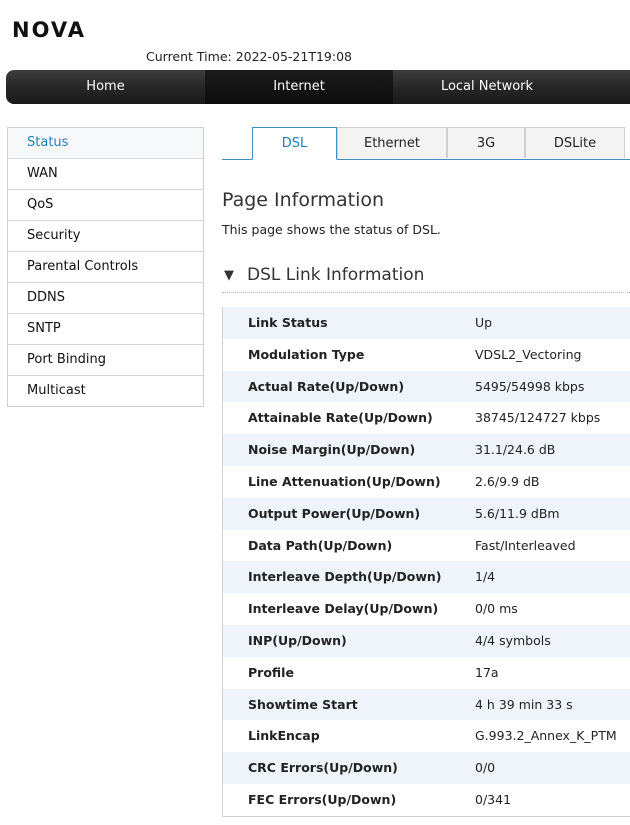 The width and height of the screenshot is (630, 825). Describe the element at coordinates (493, 799) in the screenshot. I see `row-value: 0/341` at that location.